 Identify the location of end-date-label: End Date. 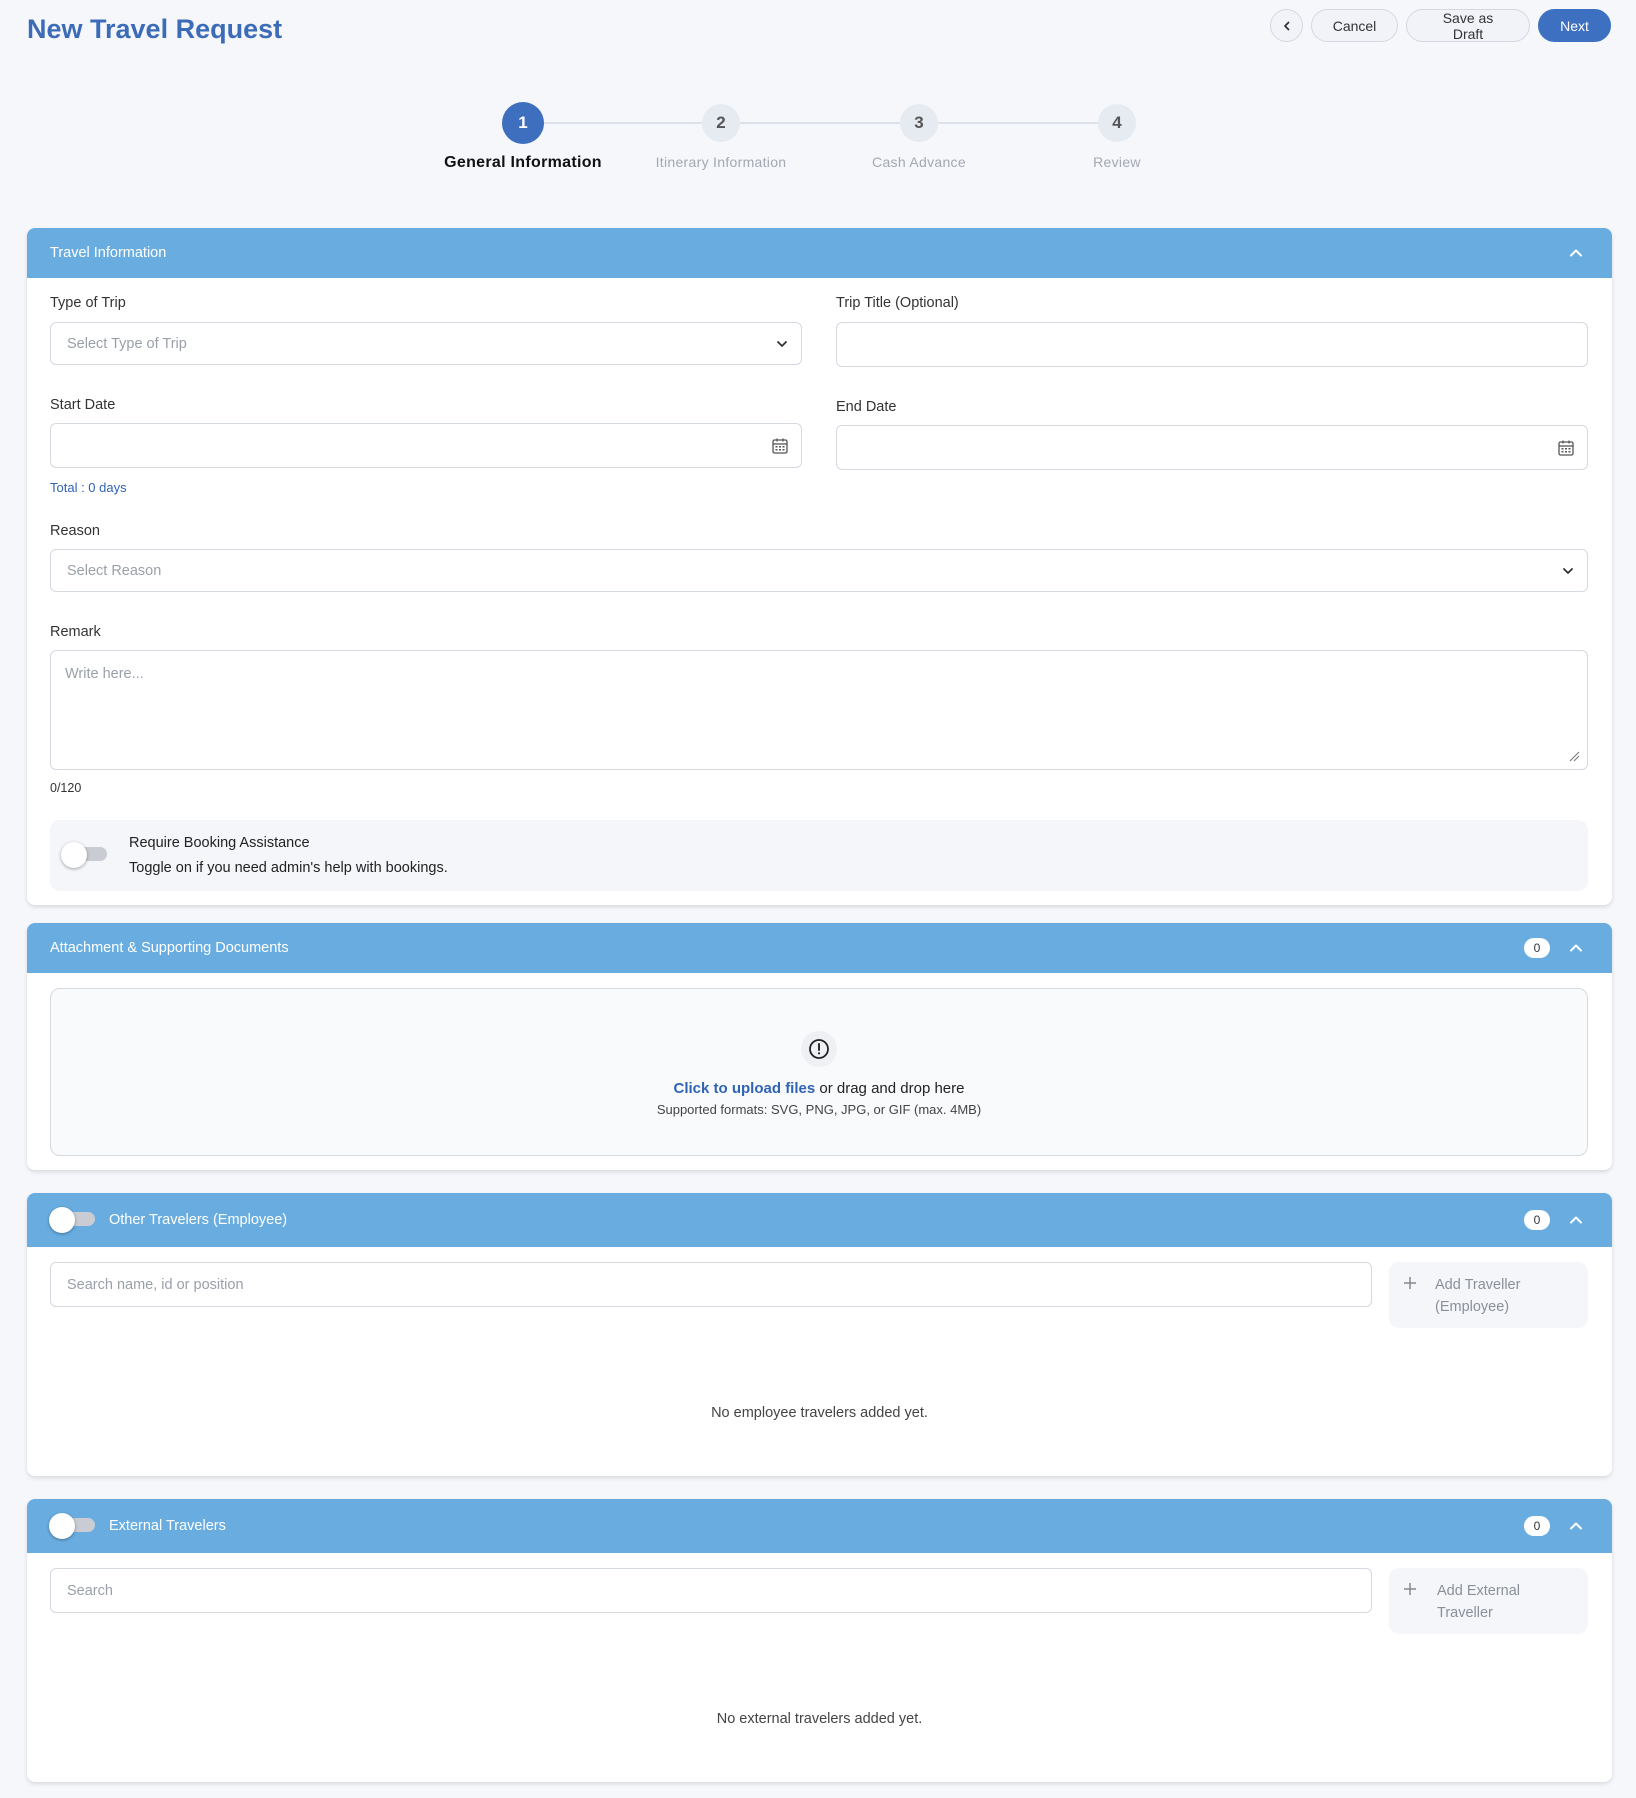
(866, 407).